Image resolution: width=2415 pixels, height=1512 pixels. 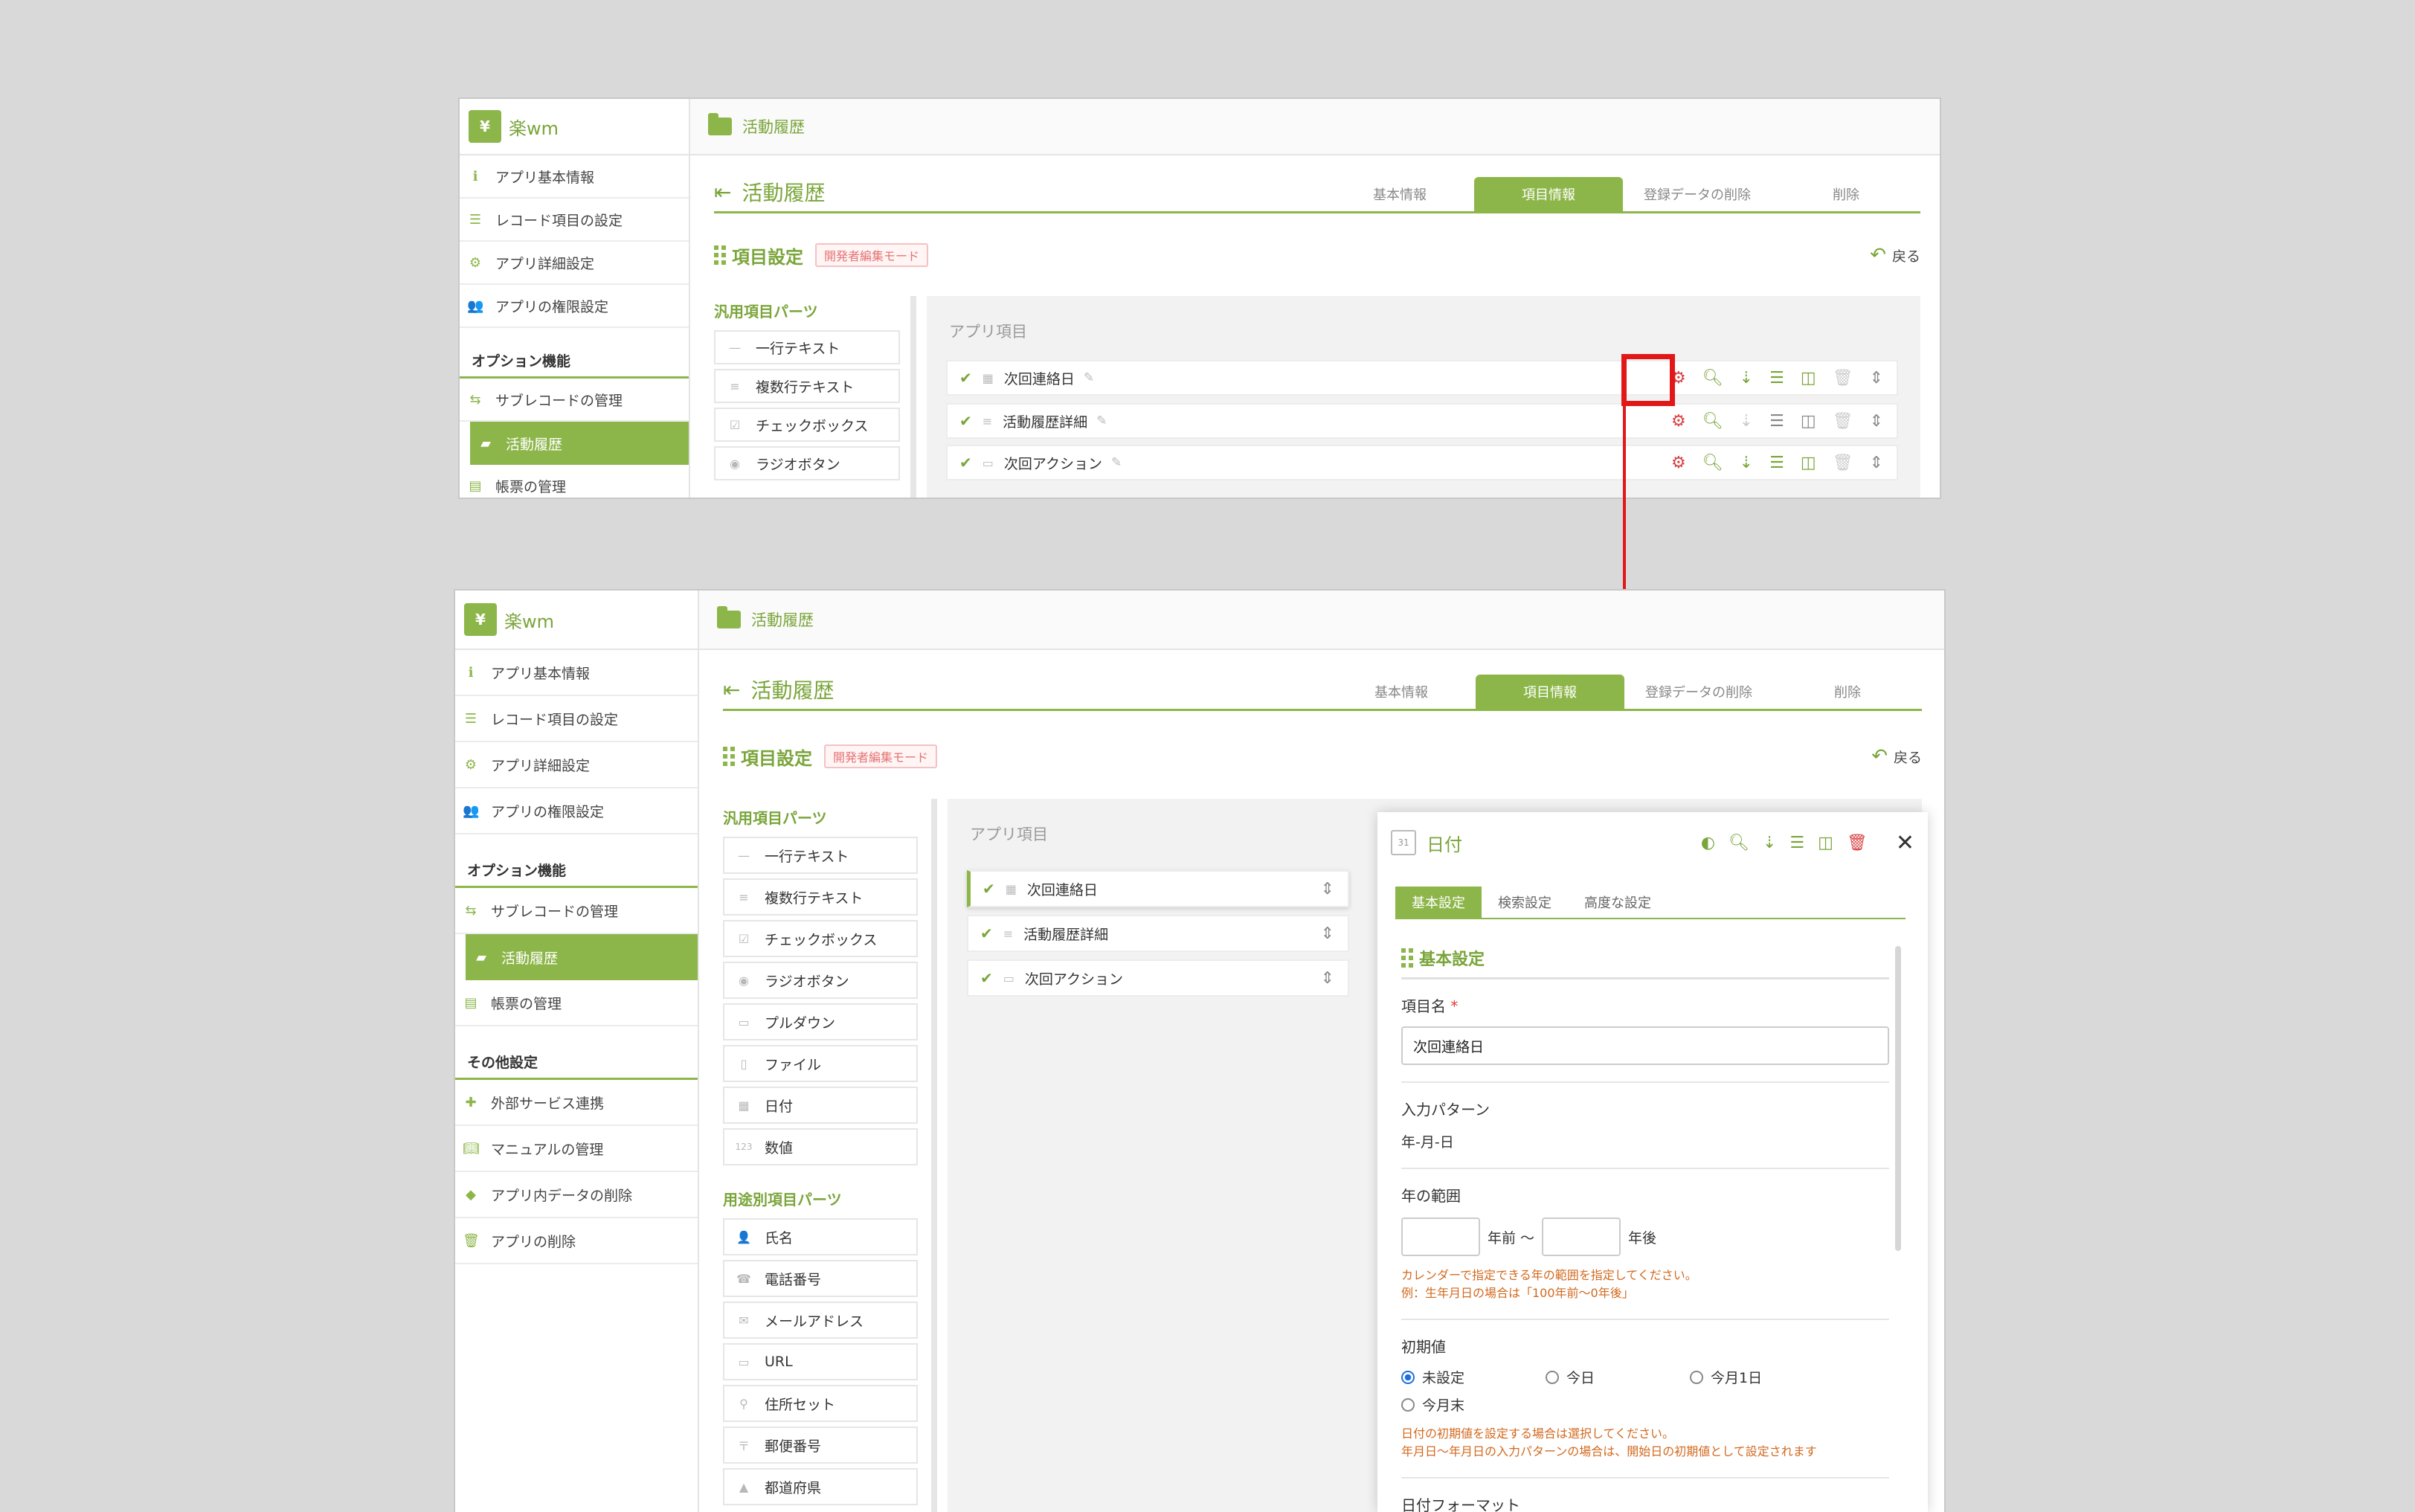 What do you see at coordinates (1473, 1377) in the screenshot?
I see `radio-unset: 未設定` at bounding box center [1473, 1377].